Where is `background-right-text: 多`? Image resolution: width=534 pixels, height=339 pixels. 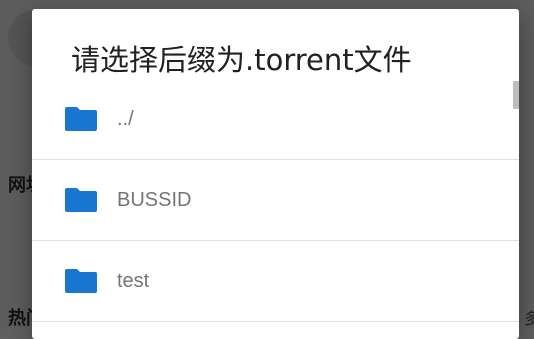
background-right-text: 多 is located at coordinates (529, 318).